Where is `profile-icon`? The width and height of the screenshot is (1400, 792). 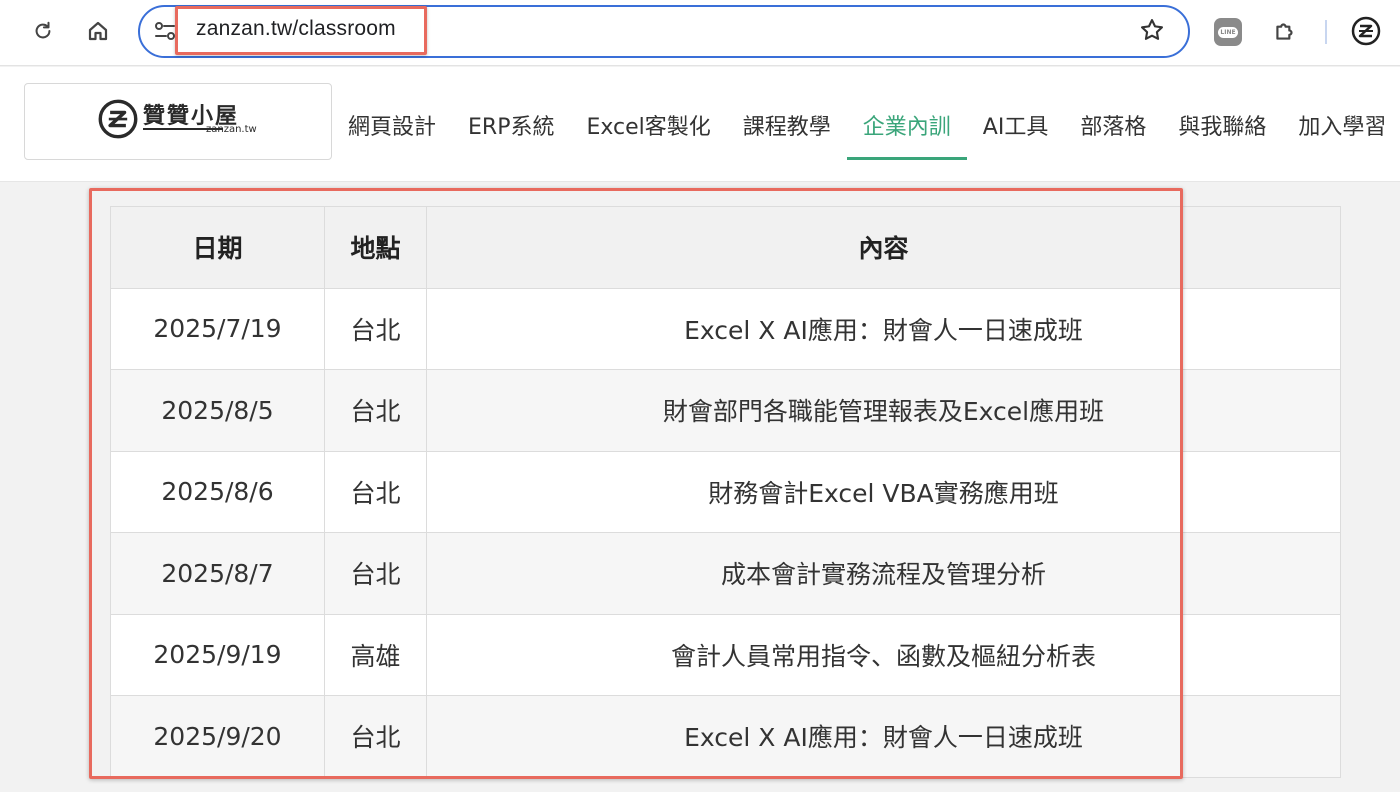 profile-icon is located at coordinates (1366, 33).